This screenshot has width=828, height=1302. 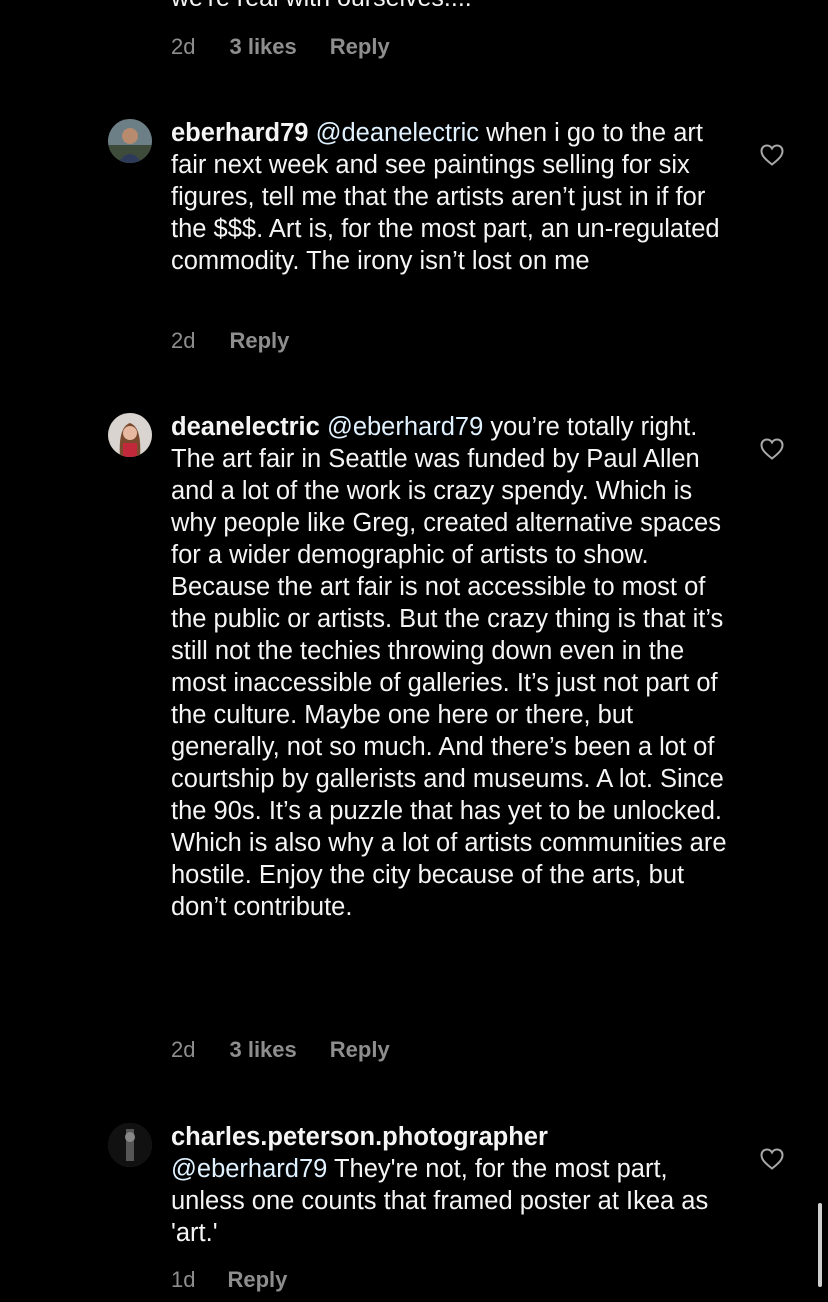 I want to click on comment-meta: 2d Reply, so click(x=230, y=341).